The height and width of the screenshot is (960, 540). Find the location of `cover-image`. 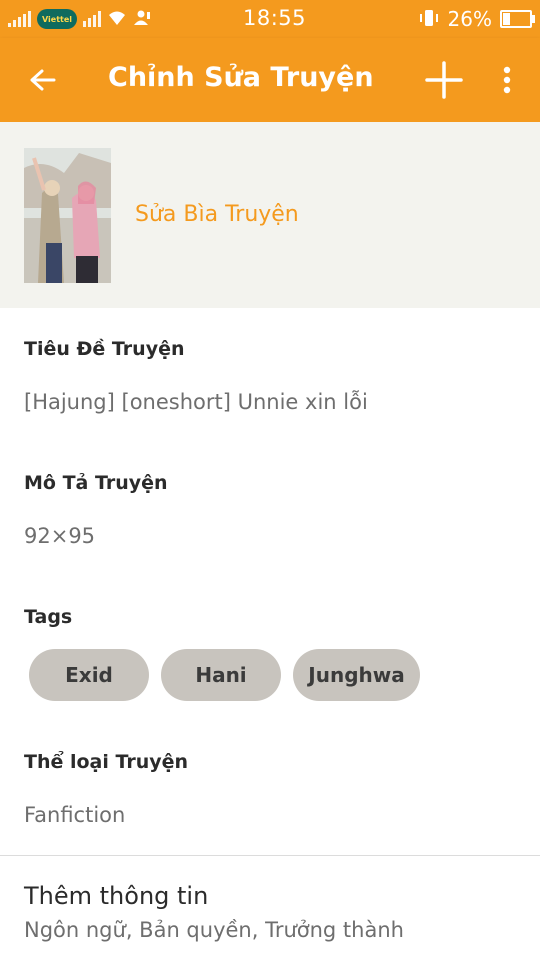

cover-image is located at coordinates (67, 215).